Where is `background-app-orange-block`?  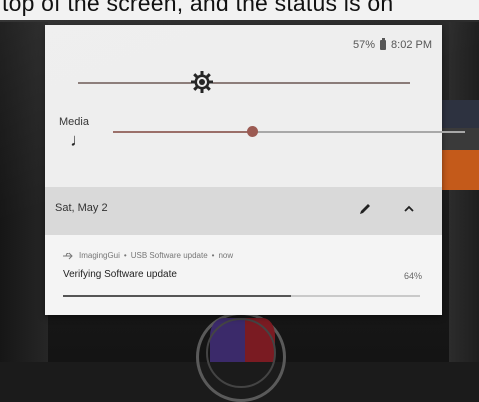
background-app-orange-block is located at coordinates (459, 170).